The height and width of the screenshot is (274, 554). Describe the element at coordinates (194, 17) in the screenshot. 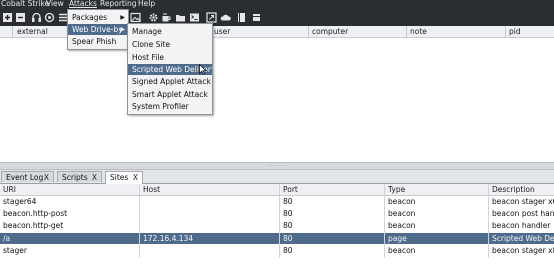

I see `terminal-icon` at that location.